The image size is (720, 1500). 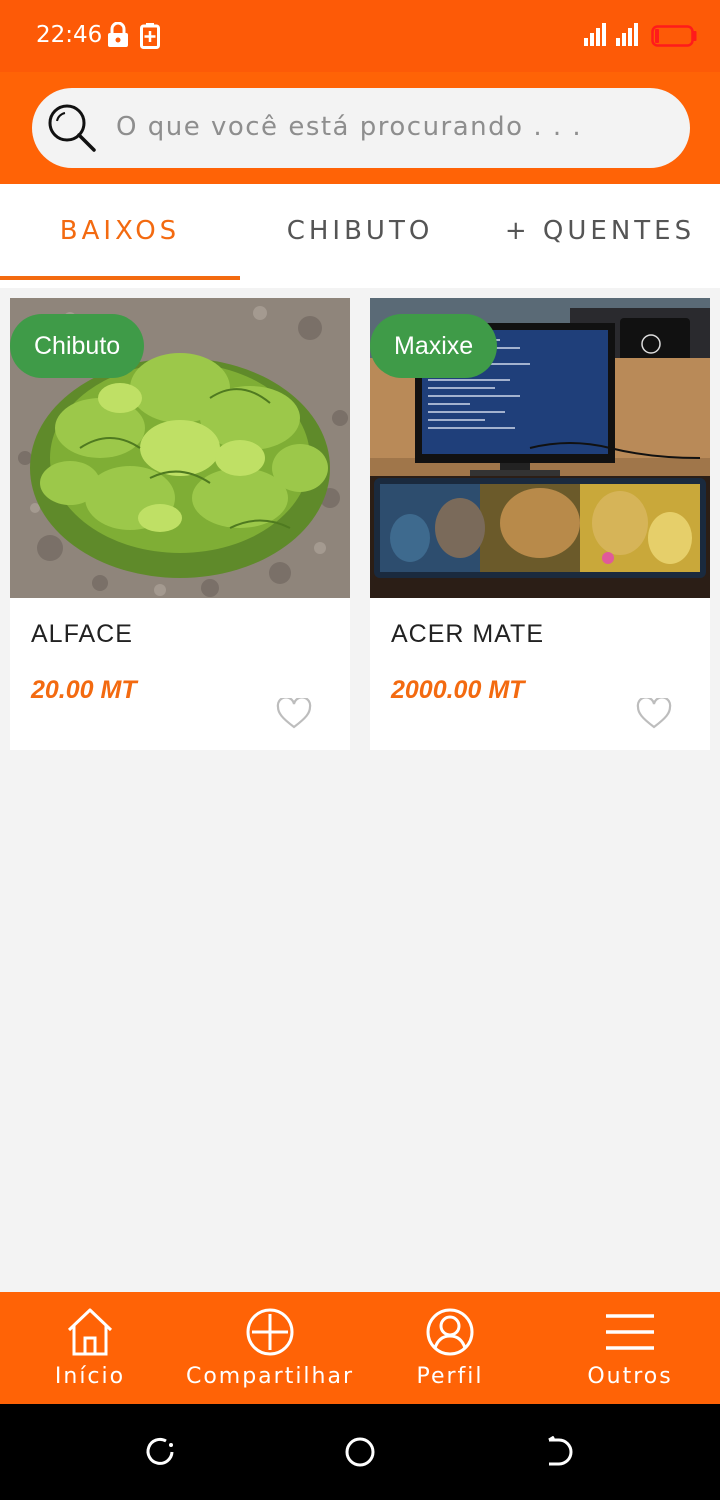 I want to click on product-title: ACER MATE, so click(x=467, y=634).